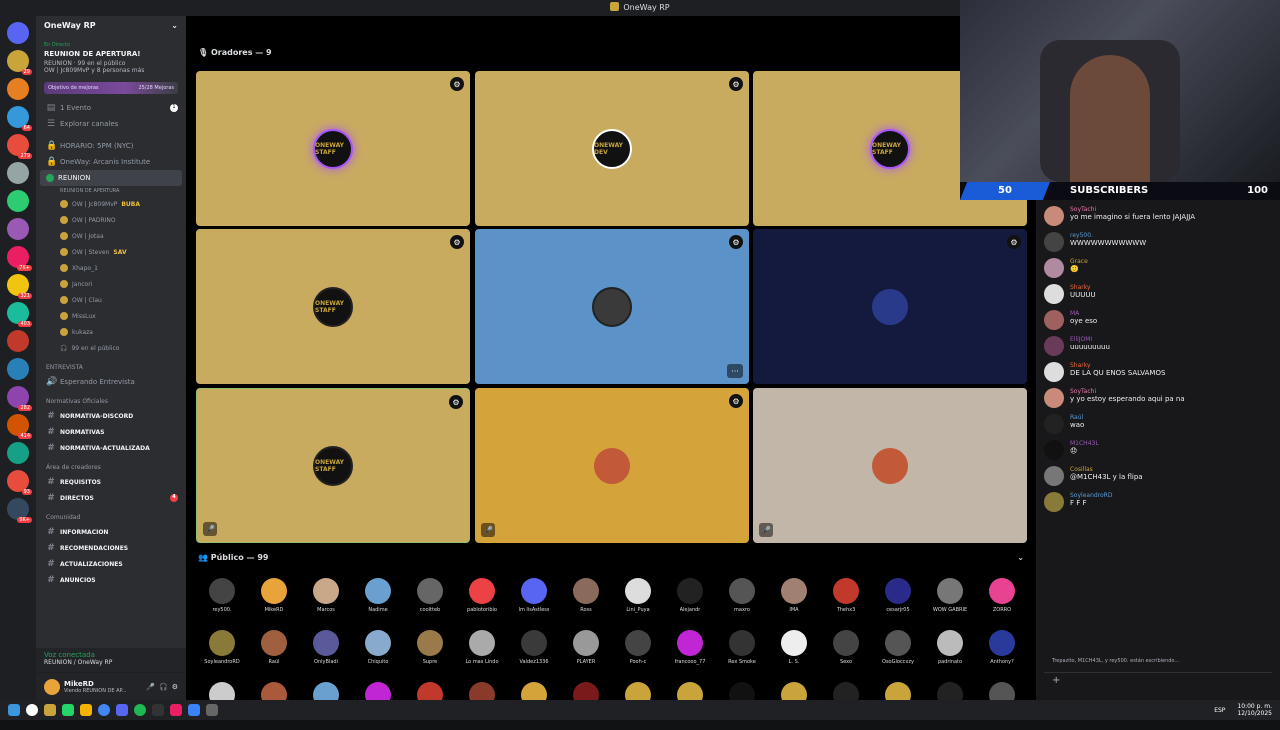  Describe the element at coordinates (612, 465) in the screenshot. I see `speaker-tile: ⚙ 🎤` at that location.